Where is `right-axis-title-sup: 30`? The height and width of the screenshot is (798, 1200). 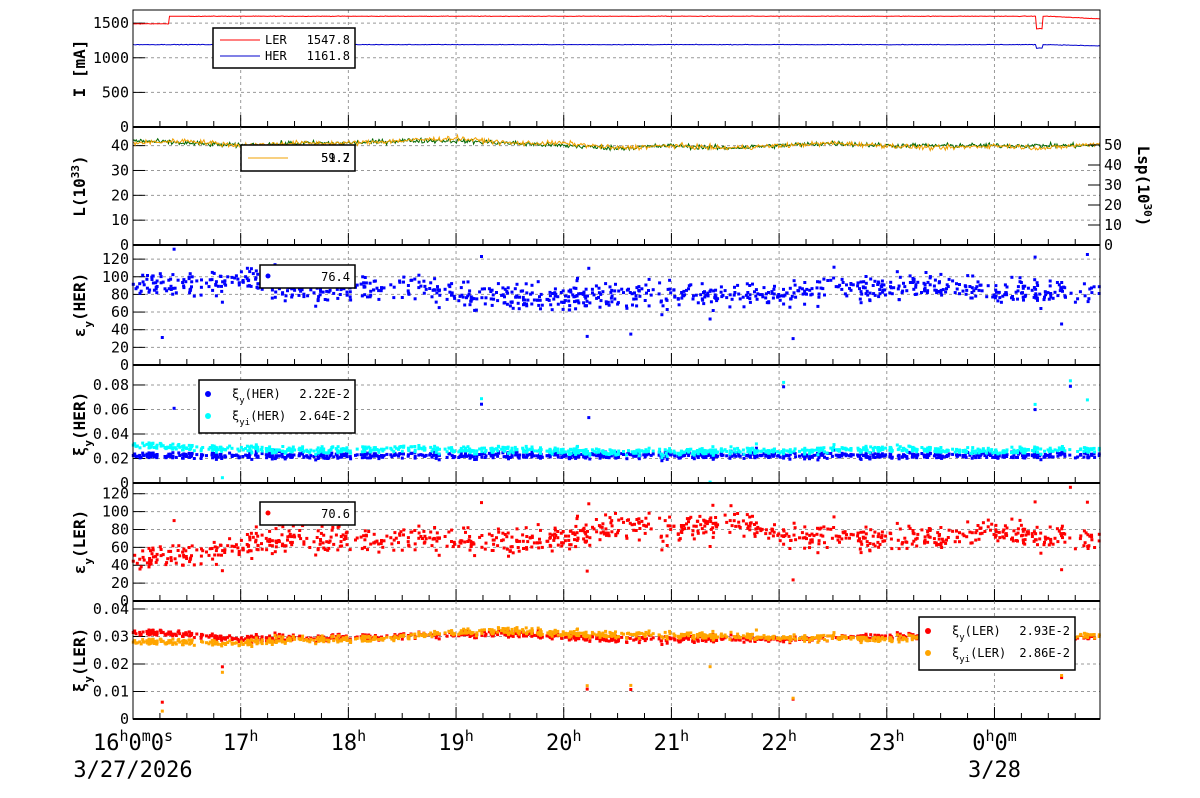 right-axis-title-sup: 30 is located at coordinates (1148, 209).